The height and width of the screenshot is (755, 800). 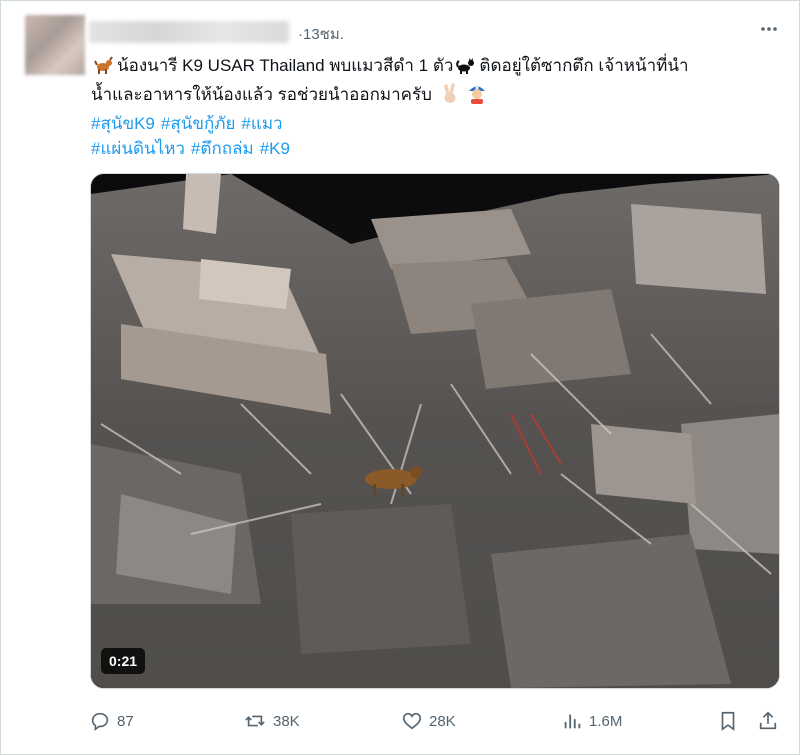 What do you see at coordinates (606, 721) in the screenshot?
I see `view-count: 1.6M` at bounding box center [606, 721].